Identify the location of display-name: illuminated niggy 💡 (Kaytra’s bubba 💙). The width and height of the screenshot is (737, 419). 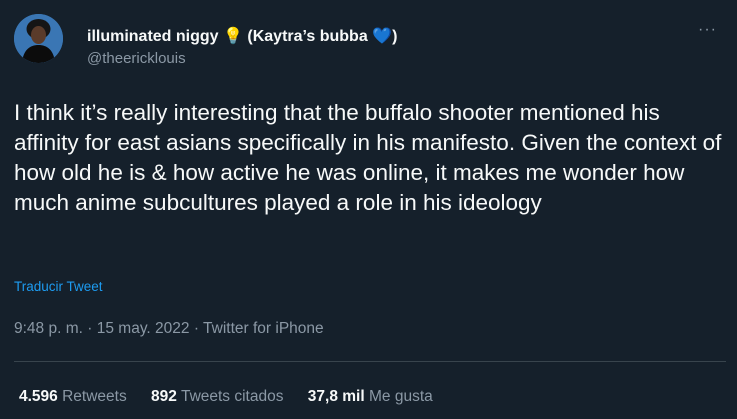
(242, 36).